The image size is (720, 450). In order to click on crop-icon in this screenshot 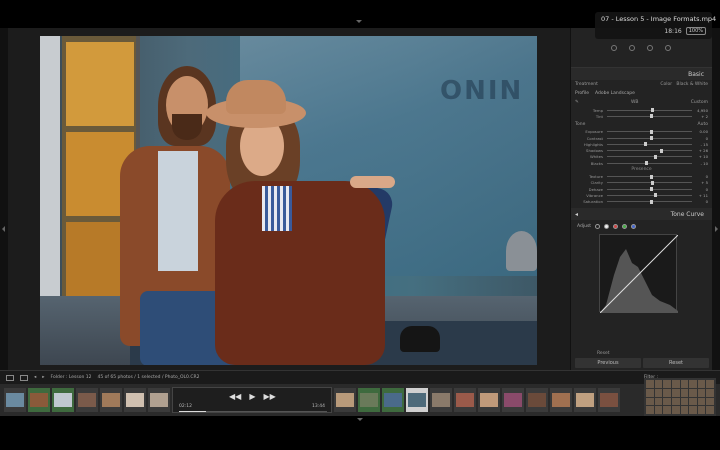, I will do `click(614, 48)`.